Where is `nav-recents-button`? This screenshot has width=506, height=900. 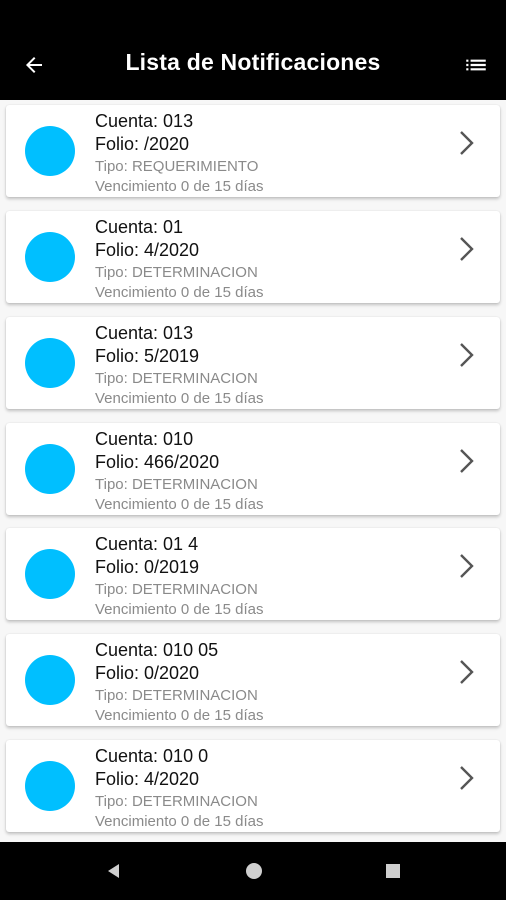
nav-recents-button is located at coordinates (393, 871).